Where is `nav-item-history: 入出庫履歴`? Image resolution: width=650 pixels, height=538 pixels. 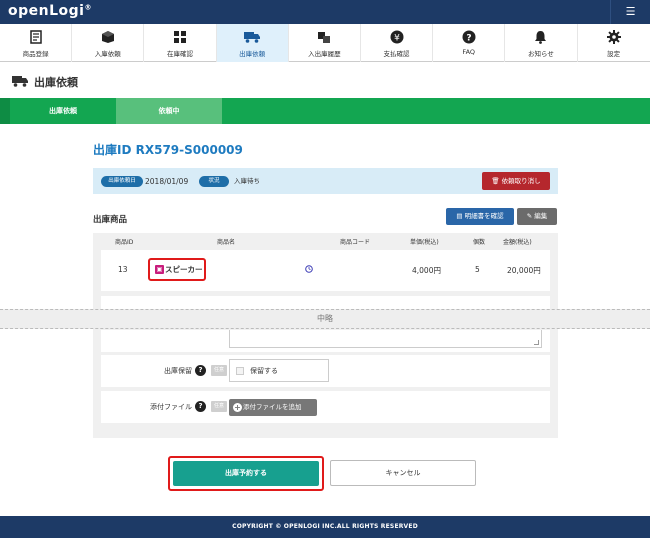
nav-item-history: 入出庫履歴 is located at coordinates (325, 43).